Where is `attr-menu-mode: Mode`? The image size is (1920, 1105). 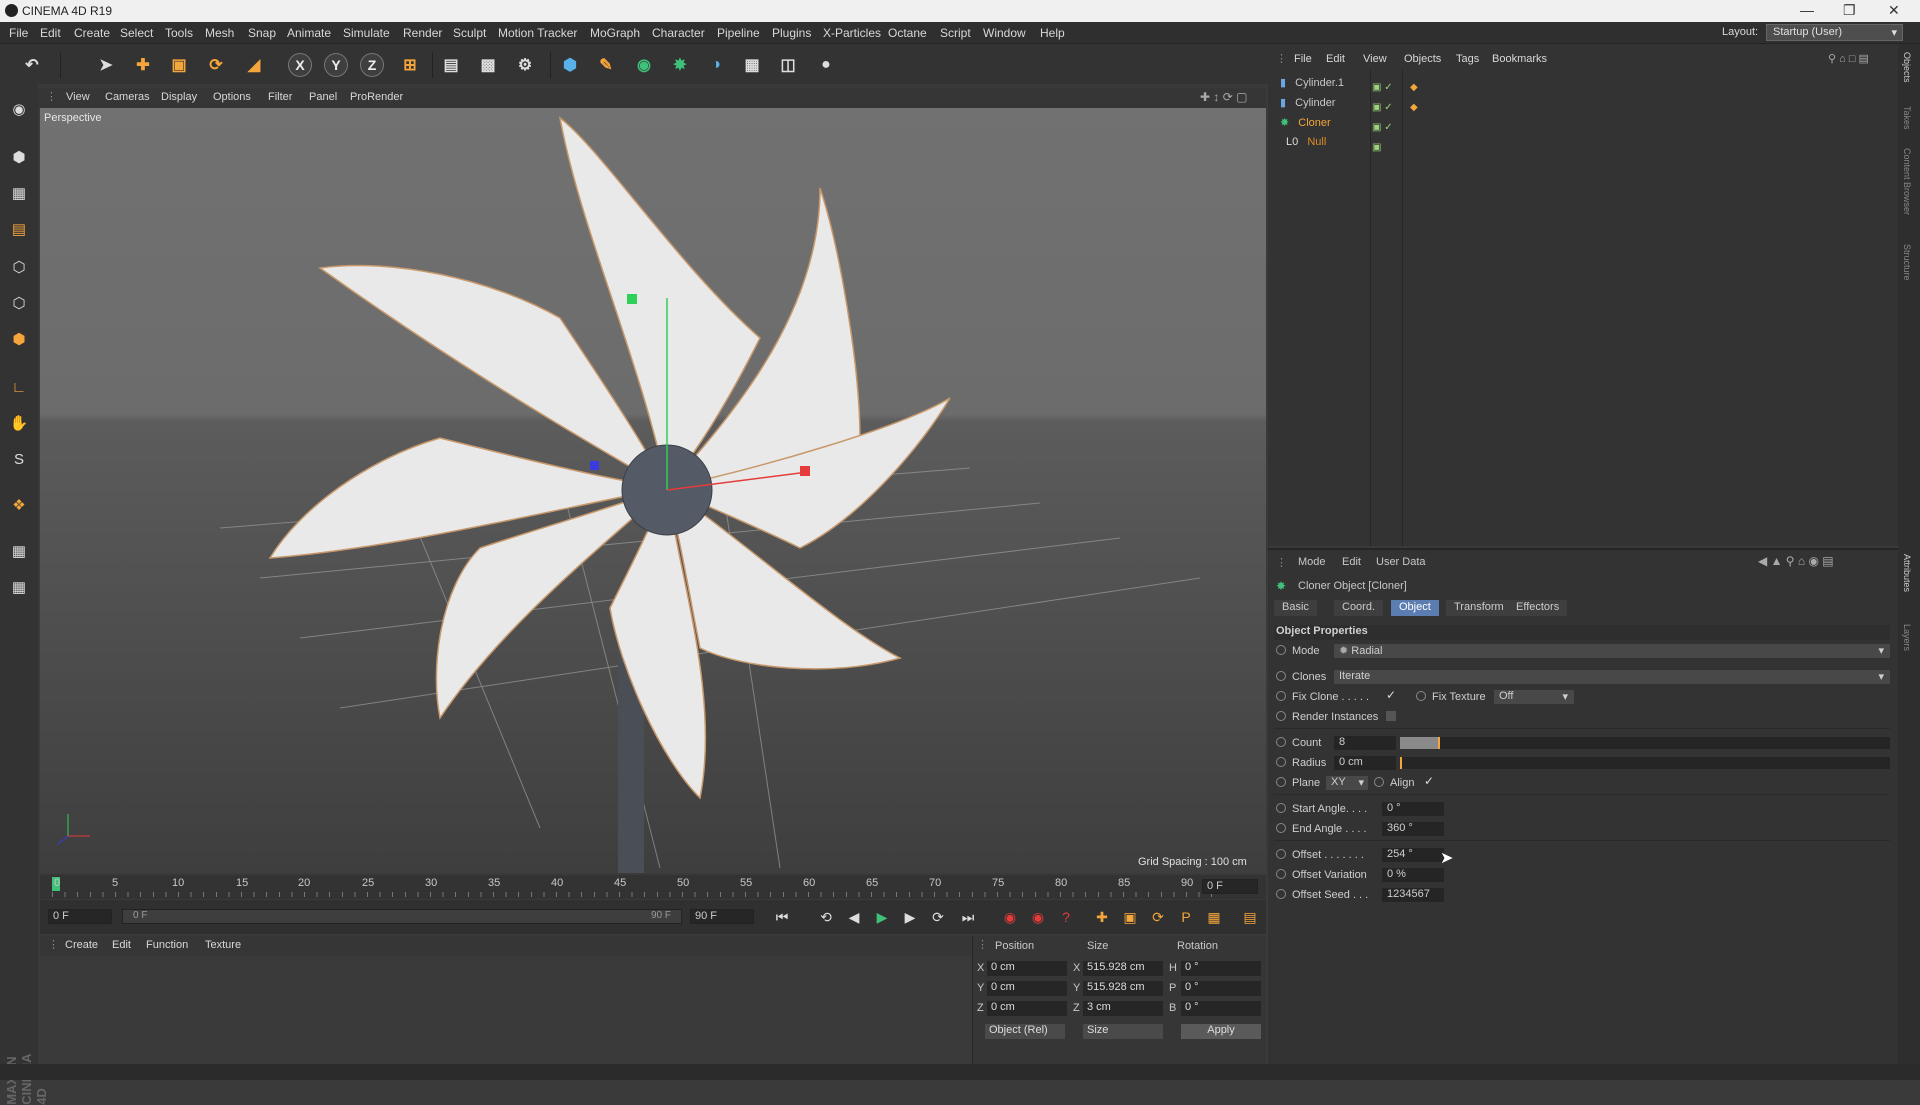
attr-menu-mode: Mode is located at coordinates (1312, 562).